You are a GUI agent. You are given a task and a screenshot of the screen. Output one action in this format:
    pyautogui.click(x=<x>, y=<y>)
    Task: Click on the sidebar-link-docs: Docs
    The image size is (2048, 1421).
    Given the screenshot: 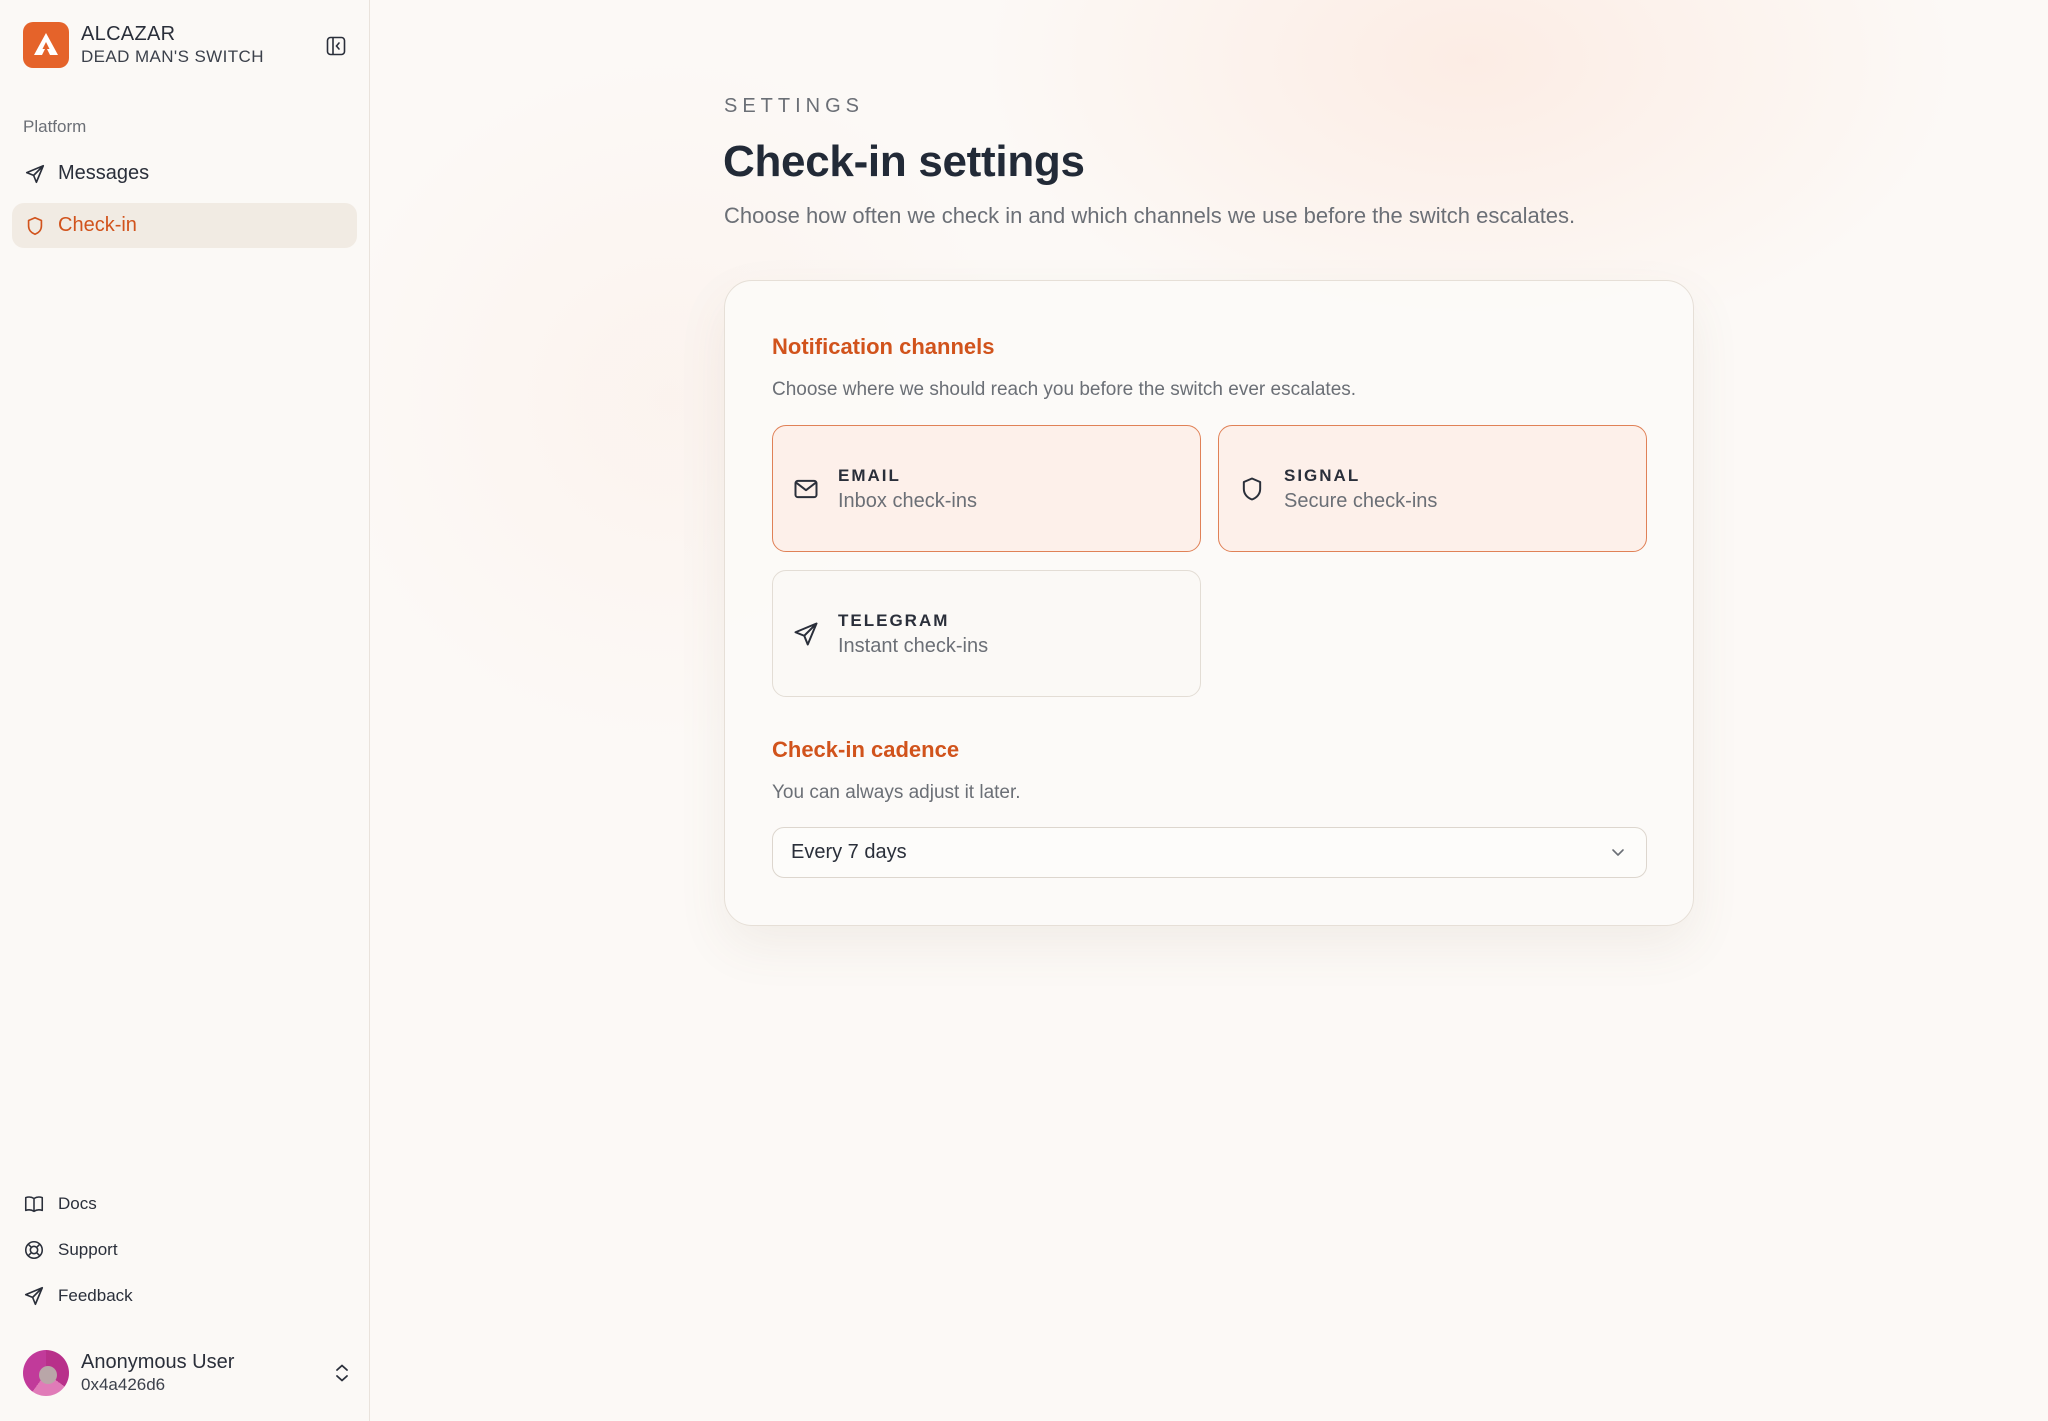 What is the action you would take?
    pyautogui.click(x=60, y=1204)
    